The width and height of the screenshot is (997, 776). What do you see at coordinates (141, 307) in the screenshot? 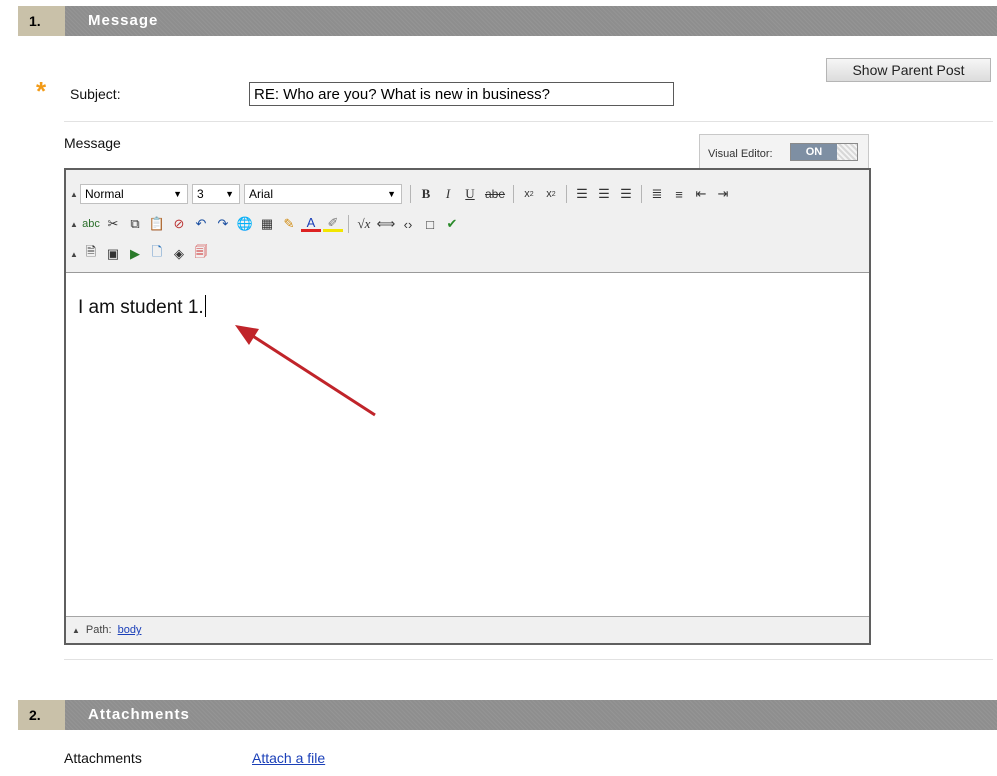
I see `editor-text: I am student 1.` at bounding box center [141, 307].